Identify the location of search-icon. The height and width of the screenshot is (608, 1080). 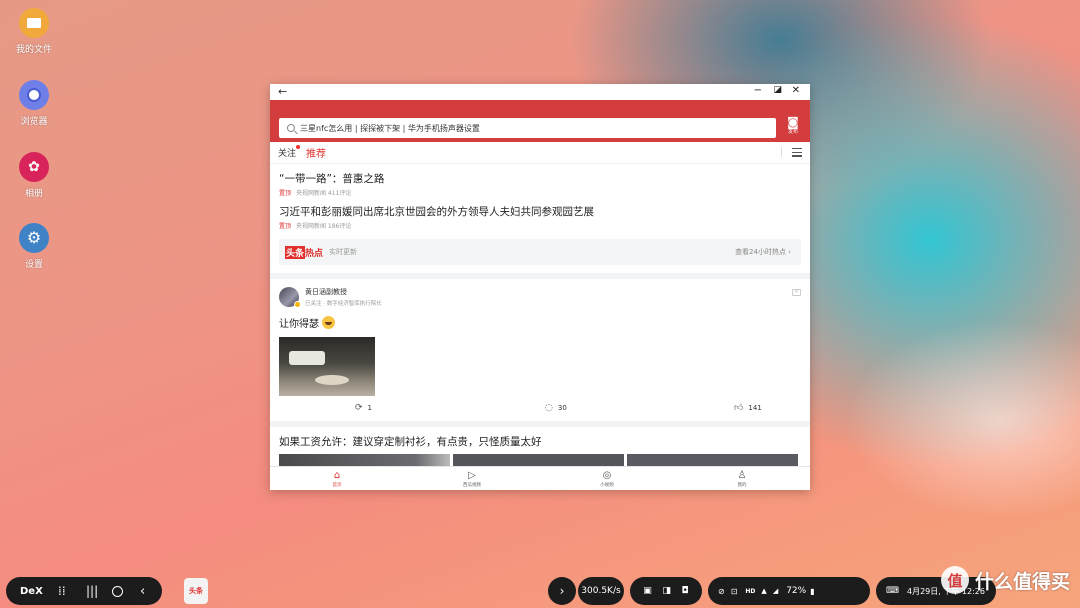
(291, 128).